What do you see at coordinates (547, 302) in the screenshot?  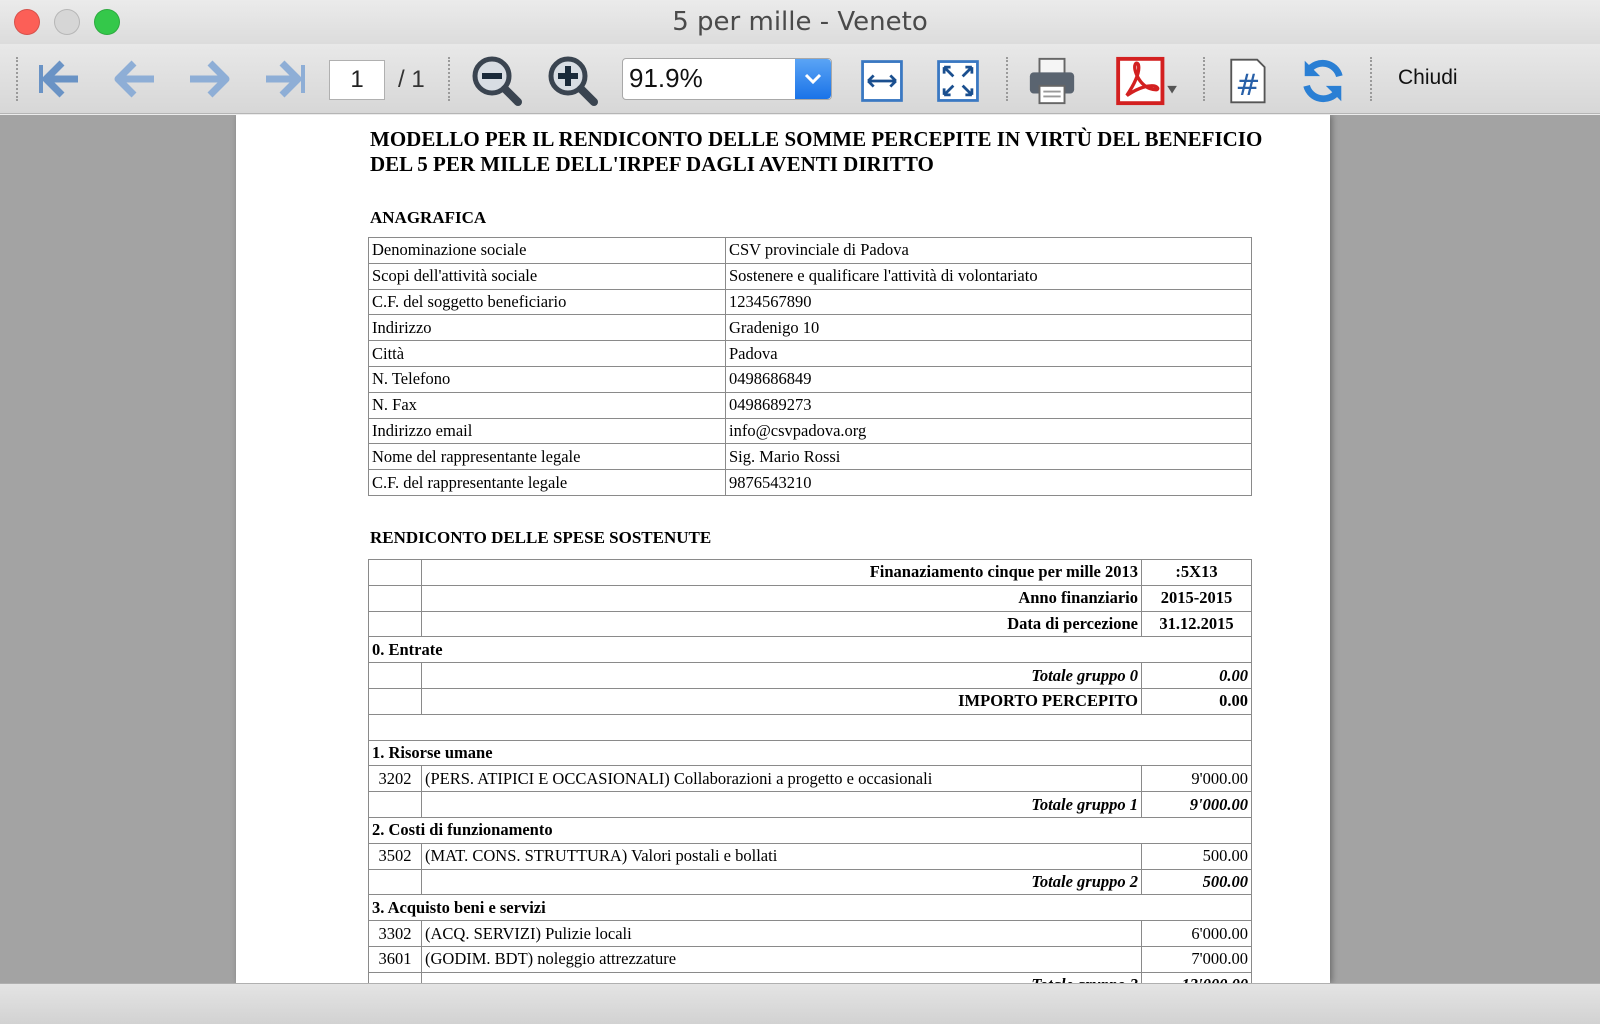 I see `field-label: C.F. del soggetto beneficiario` at bounding box center [547, 302].